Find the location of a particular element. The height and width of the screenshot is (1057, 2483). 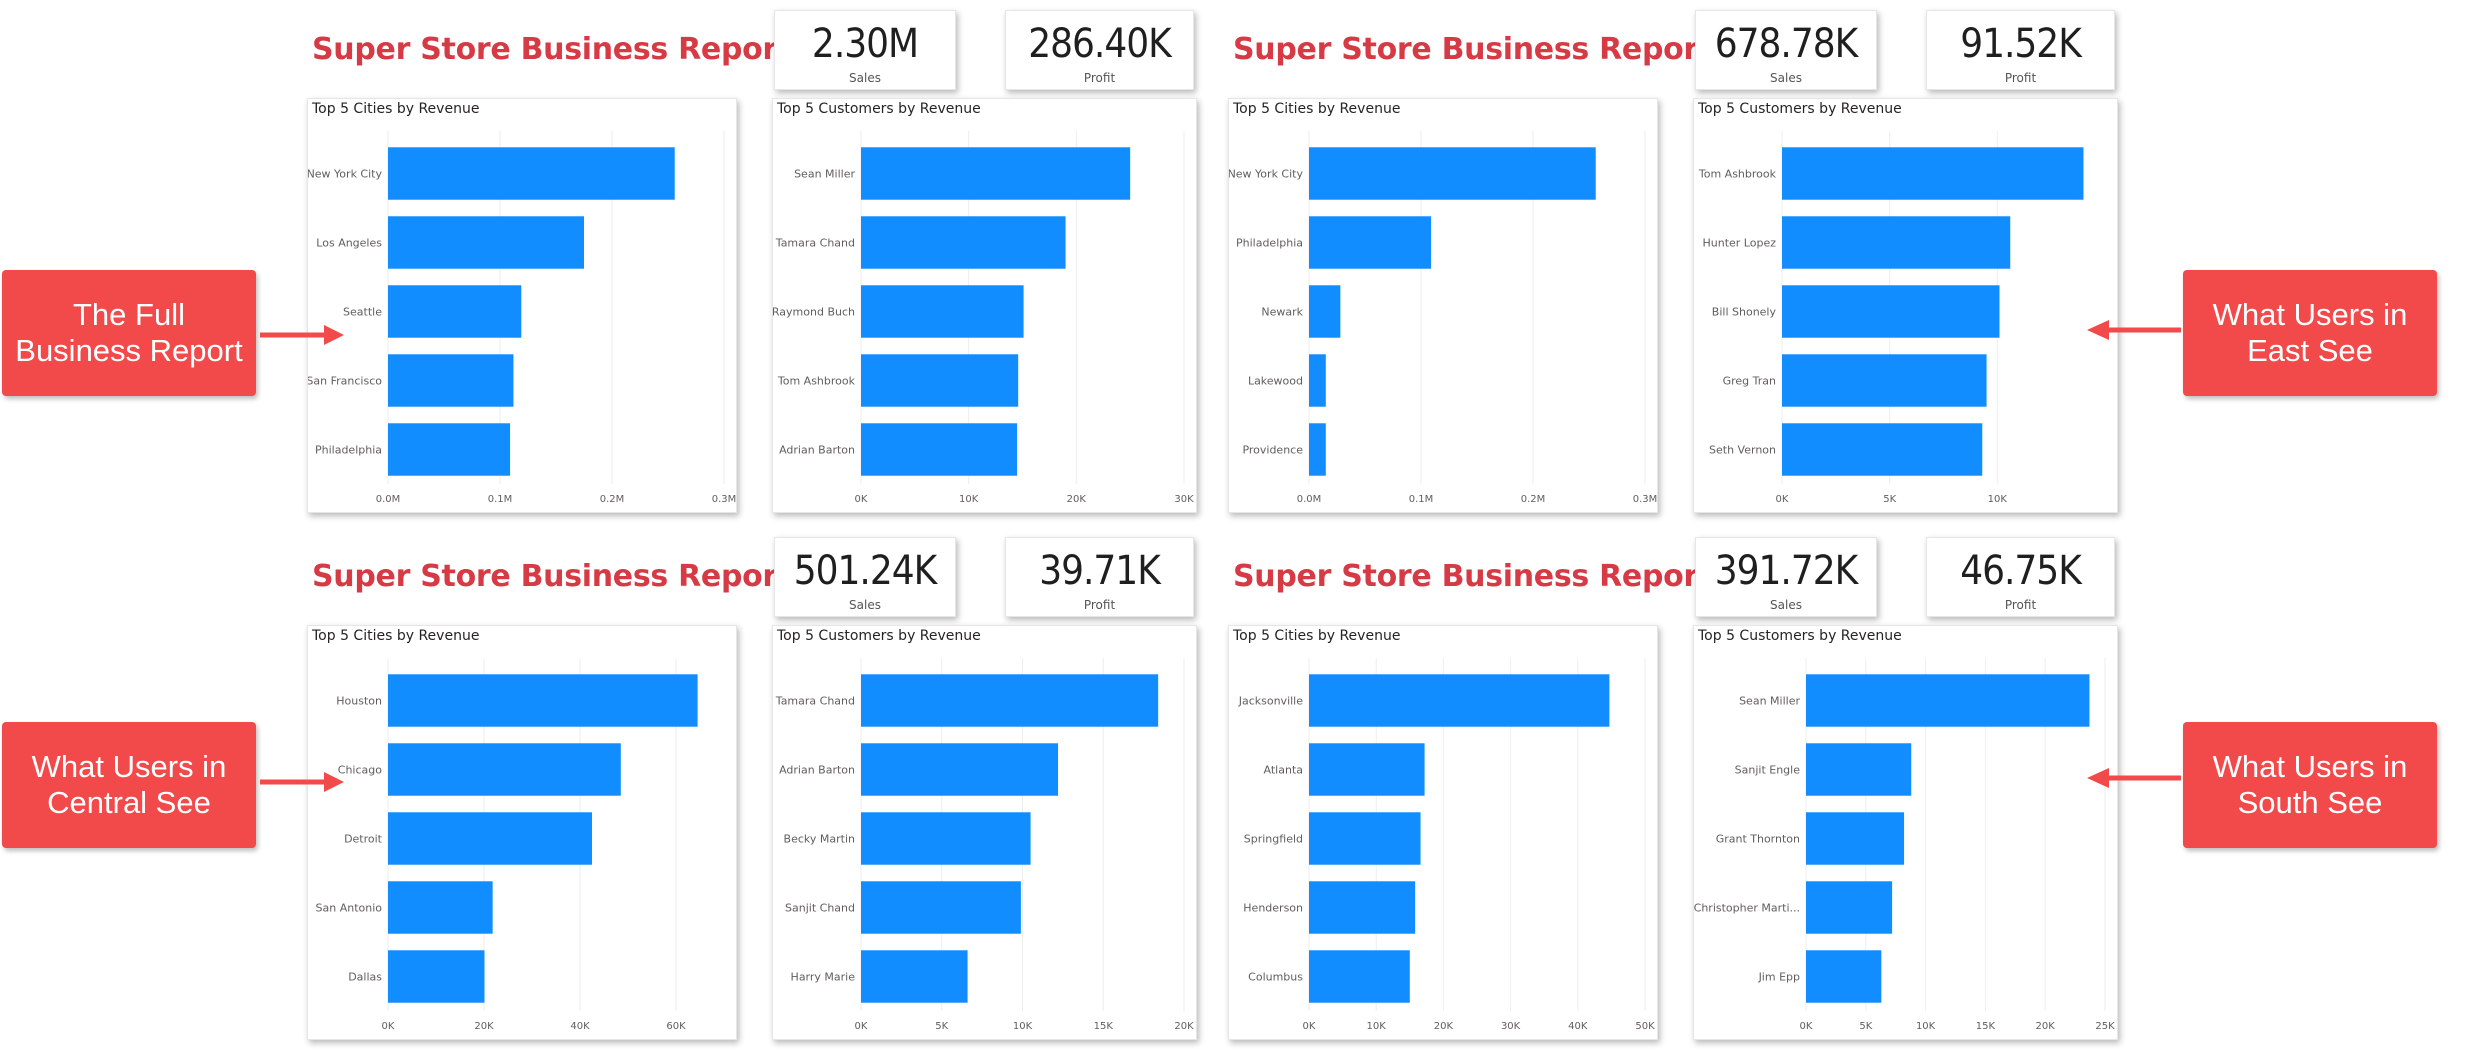

profit-value: 39.71K is located at coordinates (1100, 571).